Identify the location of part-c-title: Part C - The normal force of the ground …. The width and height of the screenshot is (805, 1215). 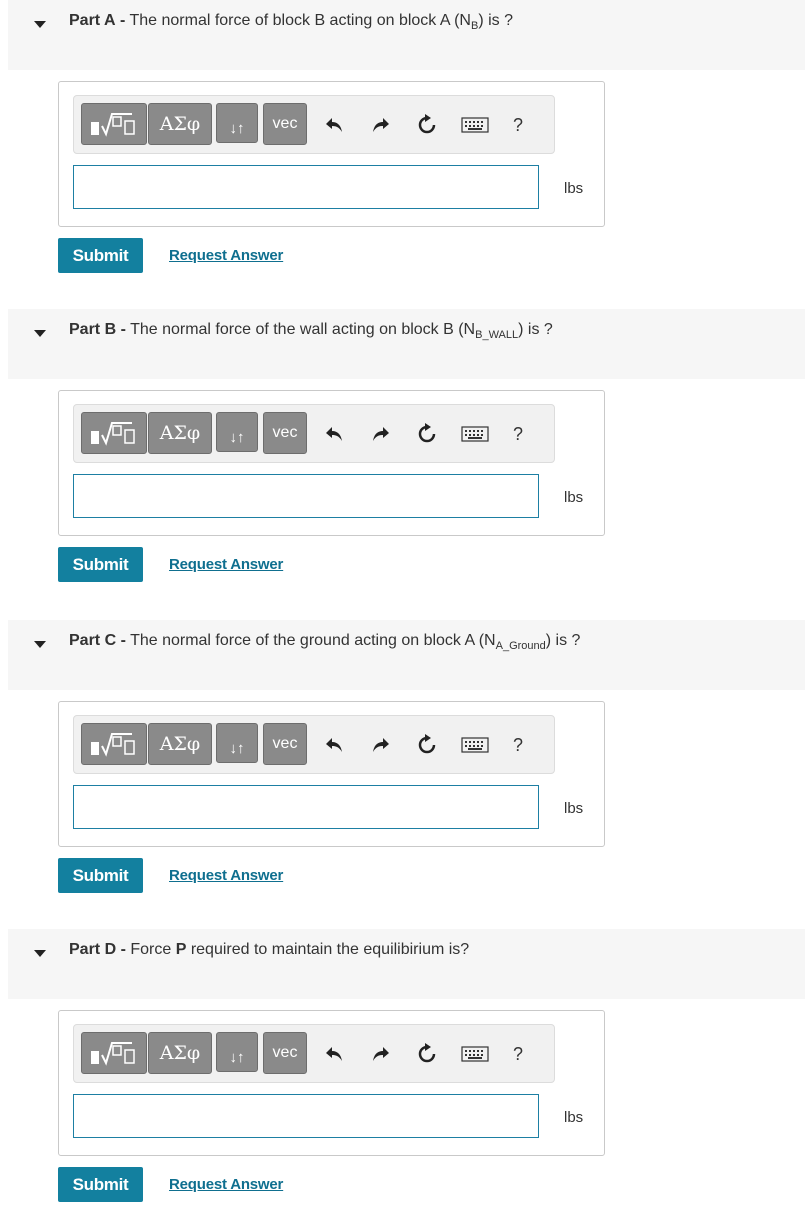
(325, 642).